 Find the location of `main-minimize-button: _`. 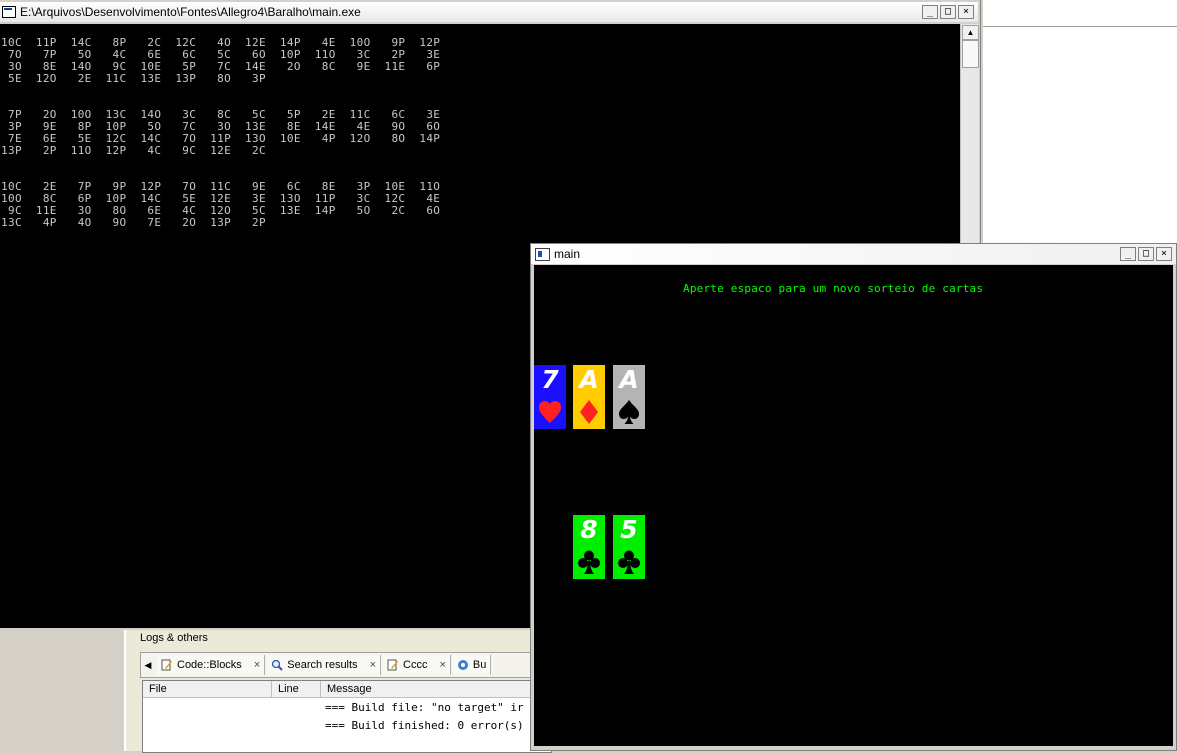

main-minimize-button: _ is located at coordinates (1128, 254).